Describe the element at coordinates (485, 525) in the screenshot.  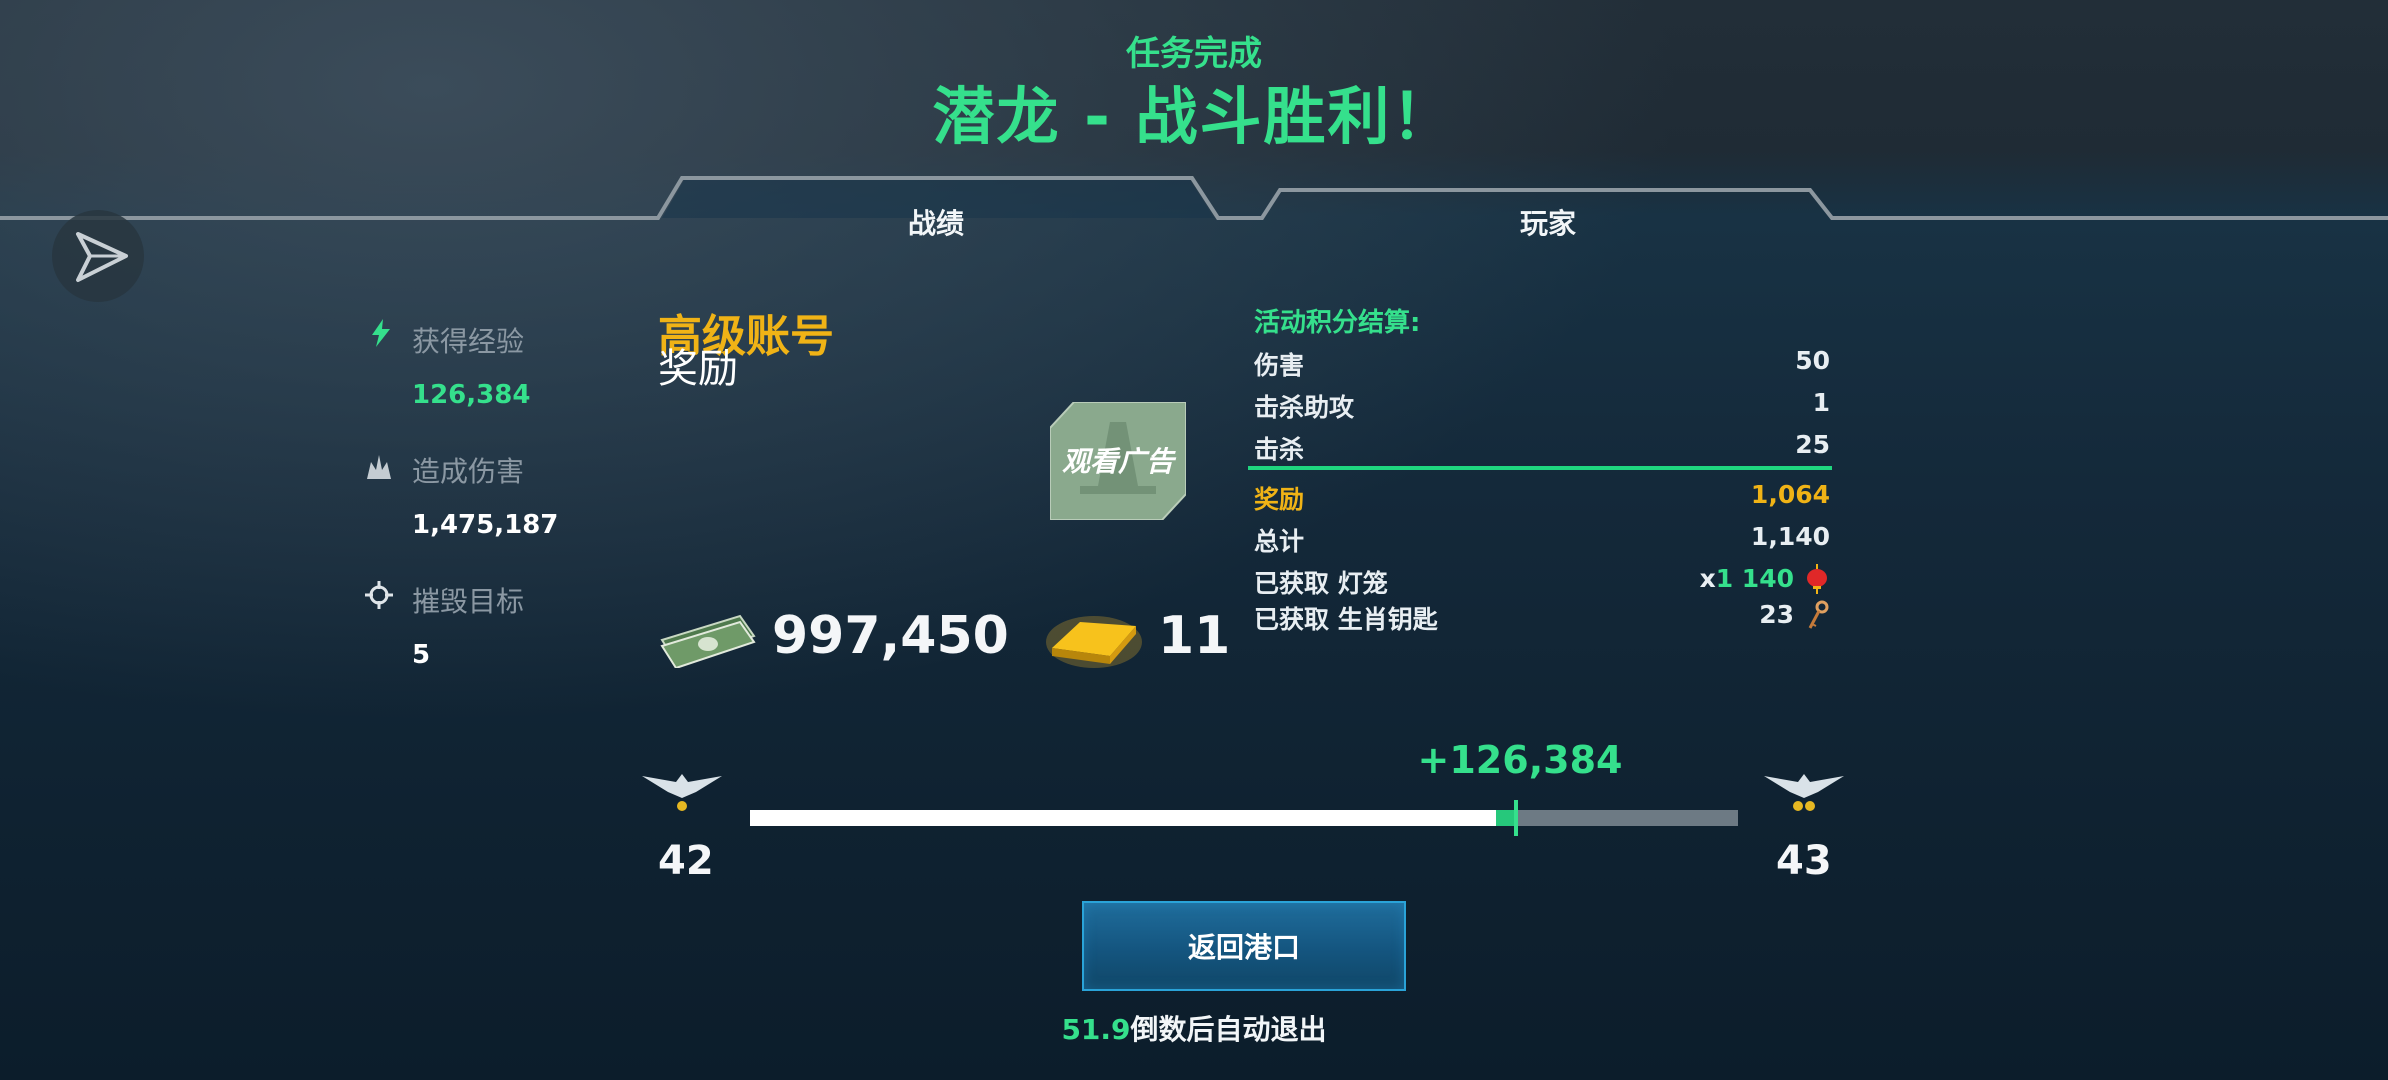
I see `stat-damage-value: 1,475,187` at that location.